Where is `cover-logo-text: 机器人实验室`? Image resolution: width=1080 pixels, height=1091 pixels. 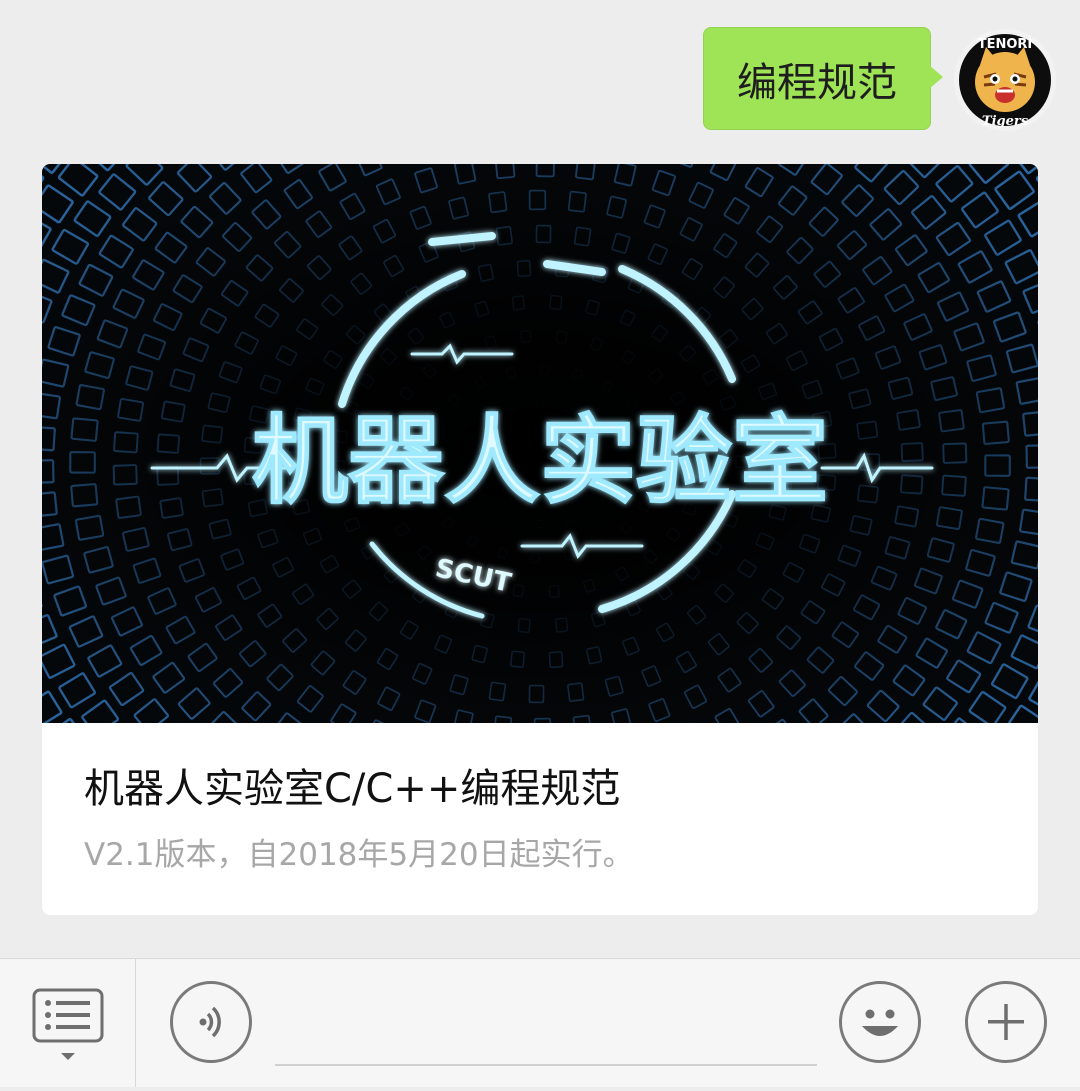
cover-logo-text: 机器人实验室 is located at coordinates (540, 461).